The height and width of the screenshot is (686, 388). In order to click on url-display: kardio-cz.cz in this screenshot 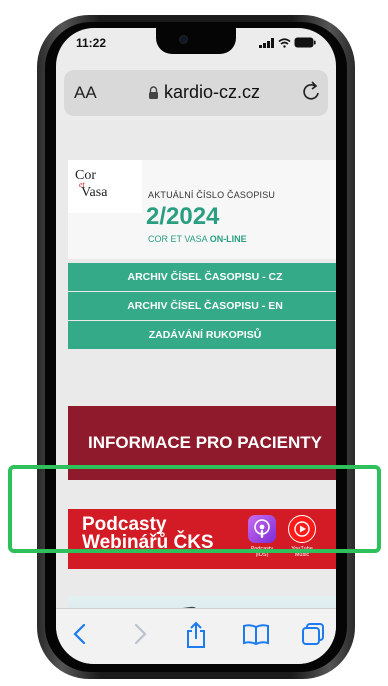, I will do `click(204, 92)`.